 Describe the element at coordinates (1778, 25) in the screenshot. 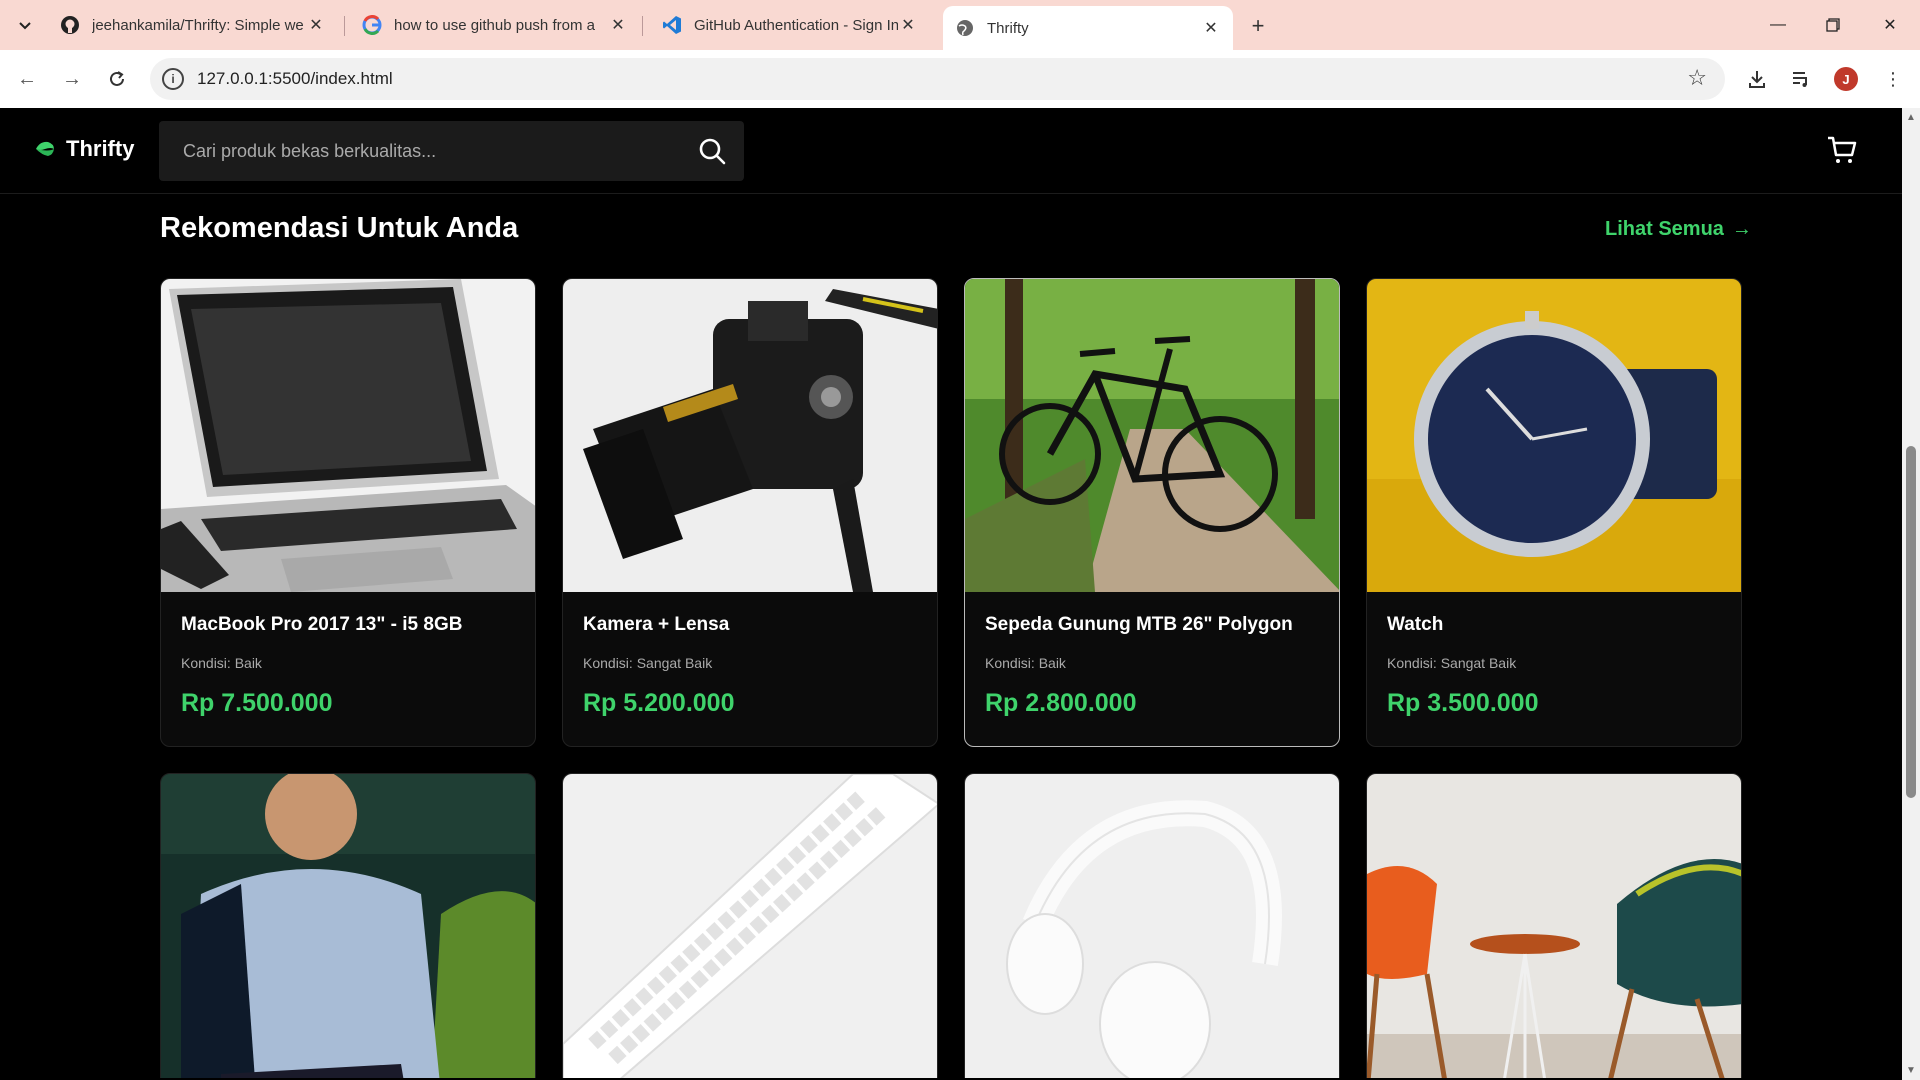

I see `minimize-button: —` at that location.